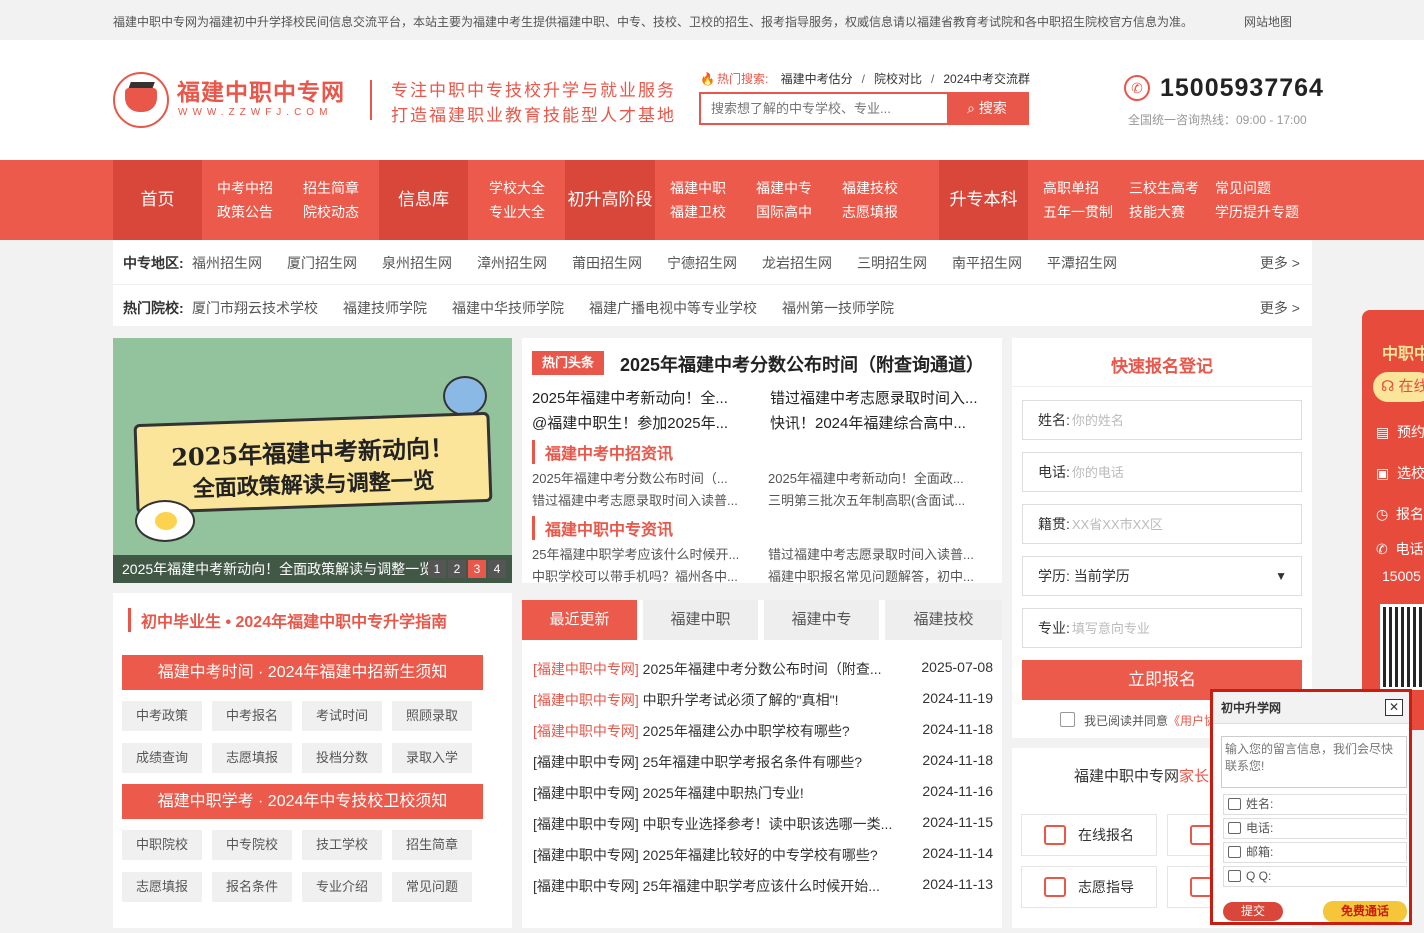 The width and height of the screenshot is (1424, 933). Describe the element at coordinates (1315, 828) in the screenshot. I see `chat-phone-input: 电话:` at that location.